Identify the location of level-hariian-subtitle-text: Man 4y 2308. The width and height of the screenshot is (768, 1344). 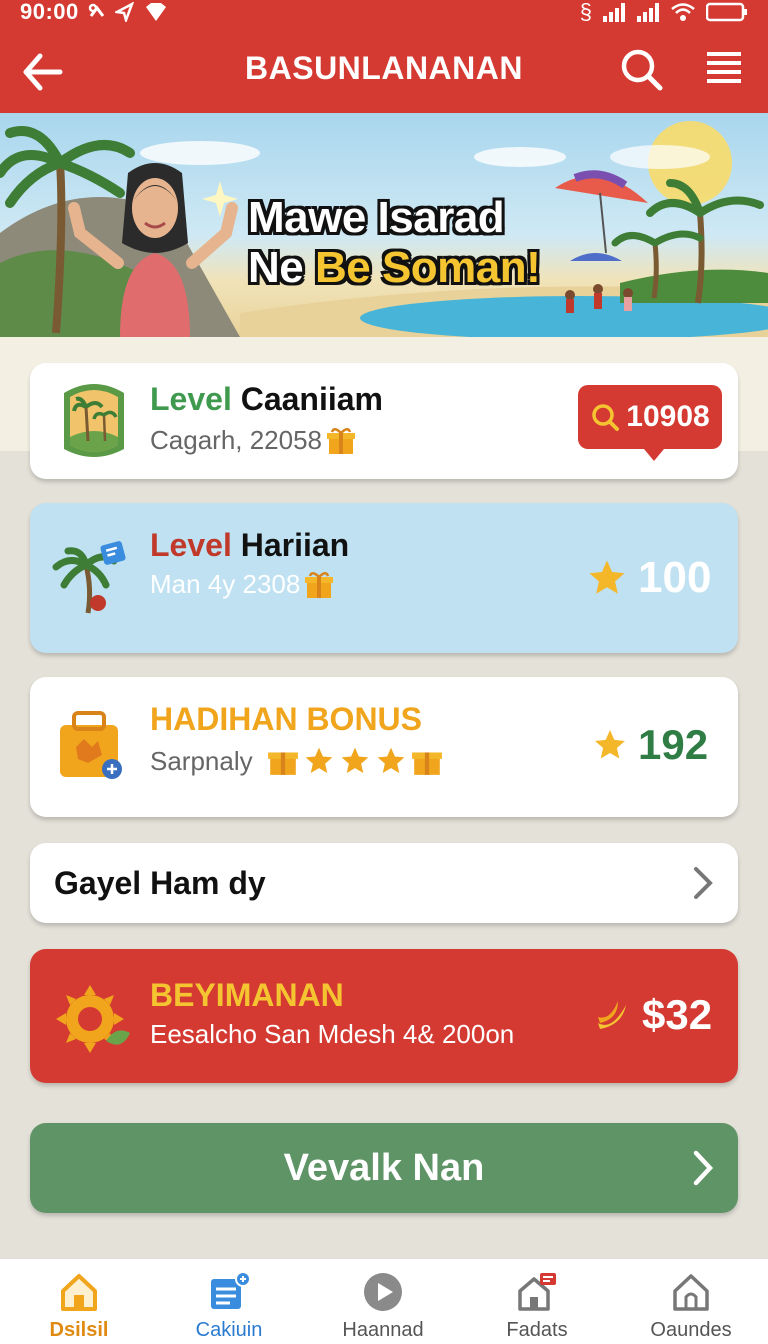
(225, 584).